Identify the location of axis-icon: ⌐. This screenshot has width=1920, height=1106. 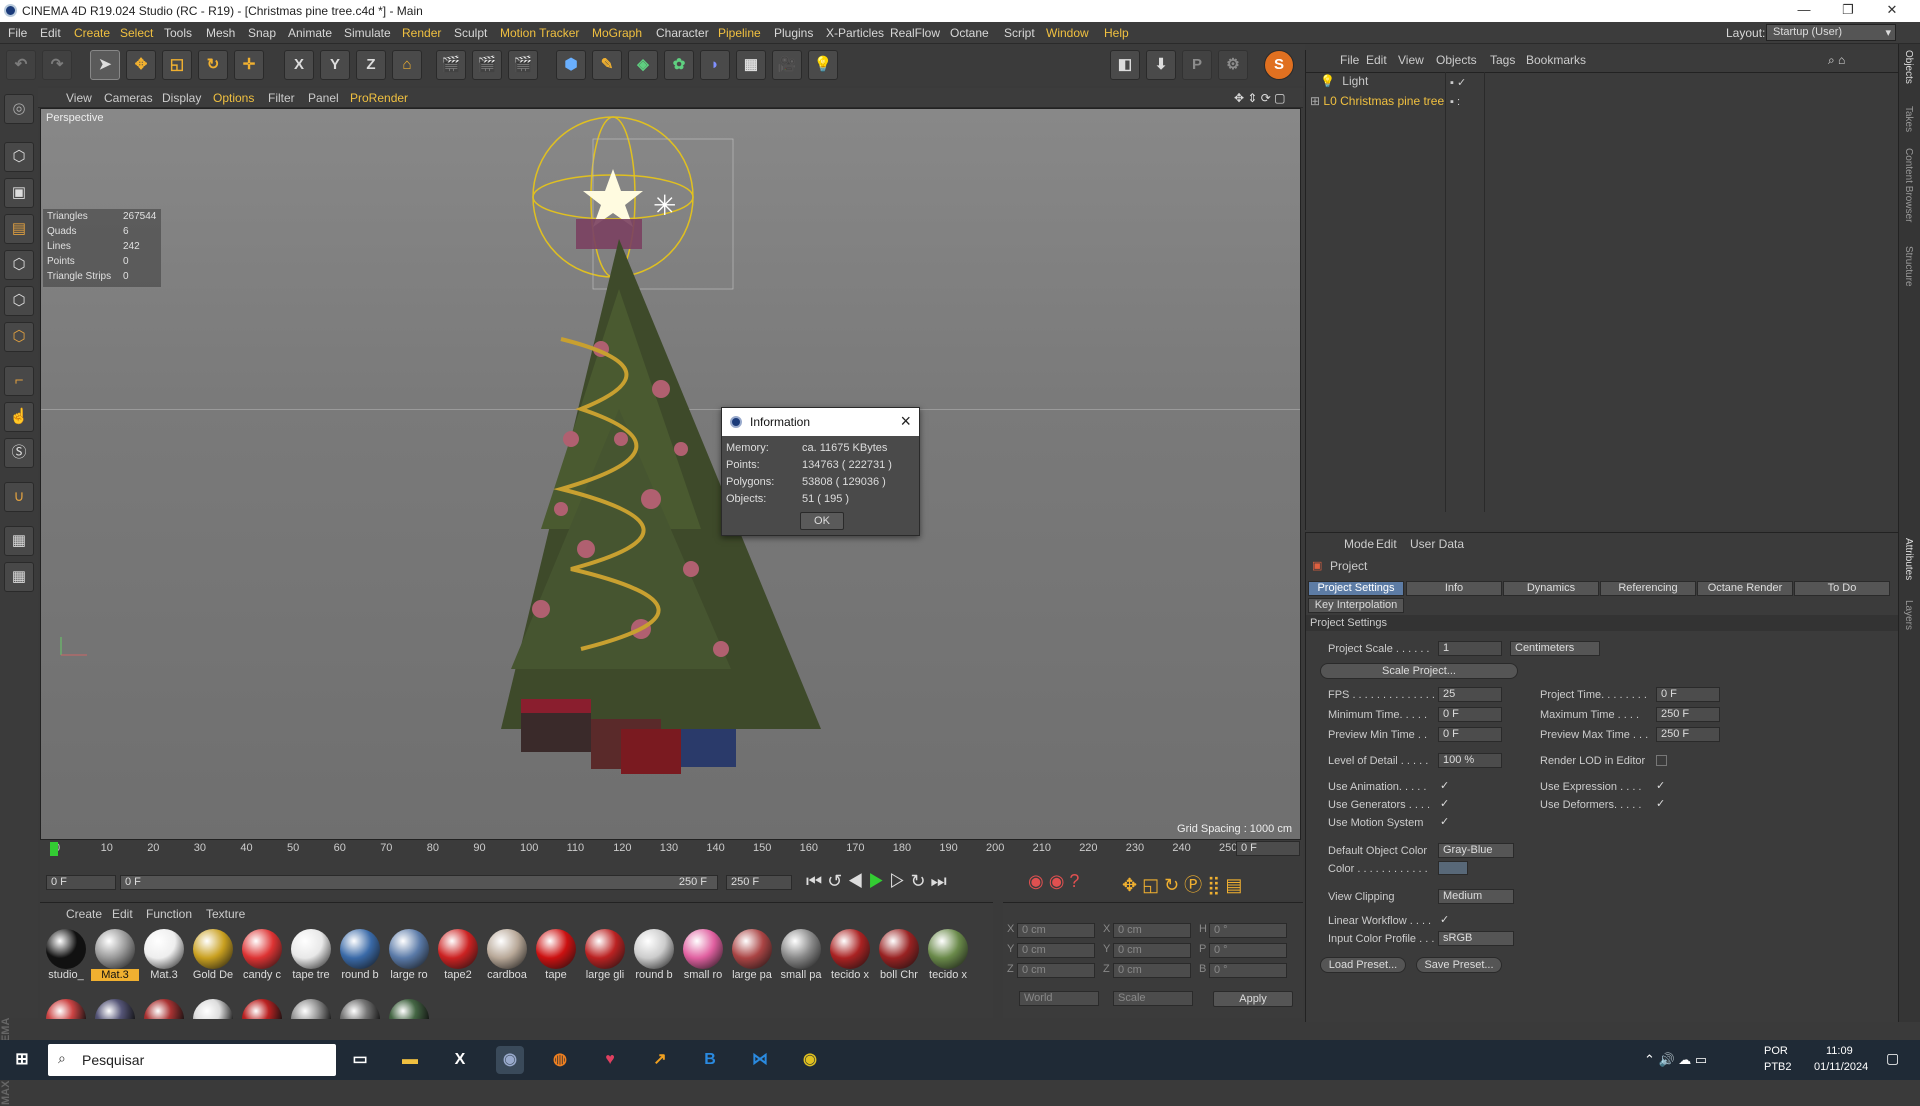
(19, 381).